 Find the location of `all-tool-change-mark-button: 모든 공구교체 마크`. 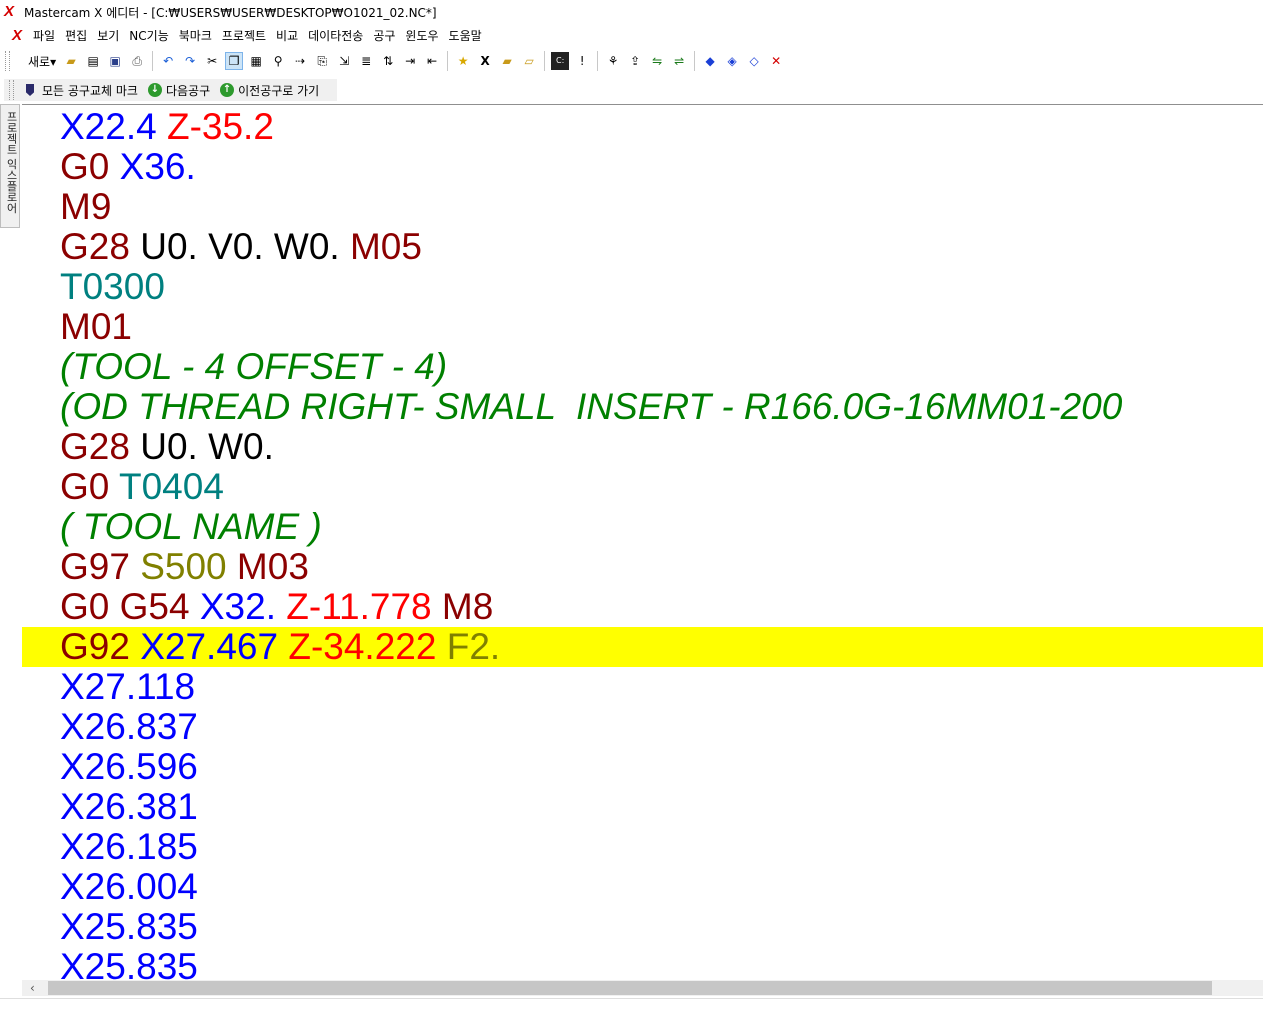

all-tool-change-mark-button: 모든 공구교체 마크 is located at coordinates (78, 90).